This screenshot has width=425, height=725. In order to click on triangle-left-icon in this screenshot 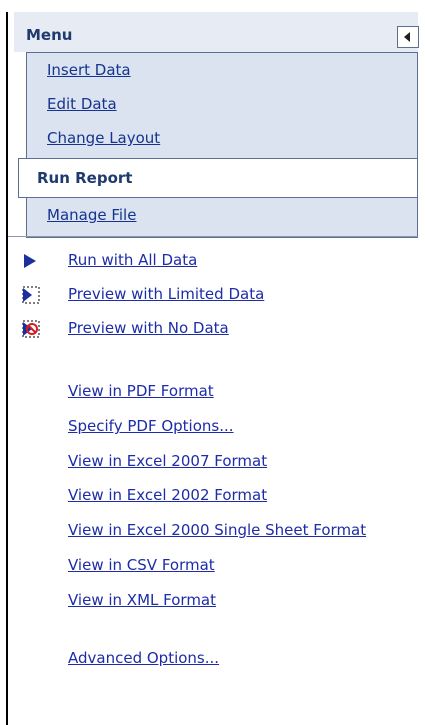, I will do `click(407, 37)`.